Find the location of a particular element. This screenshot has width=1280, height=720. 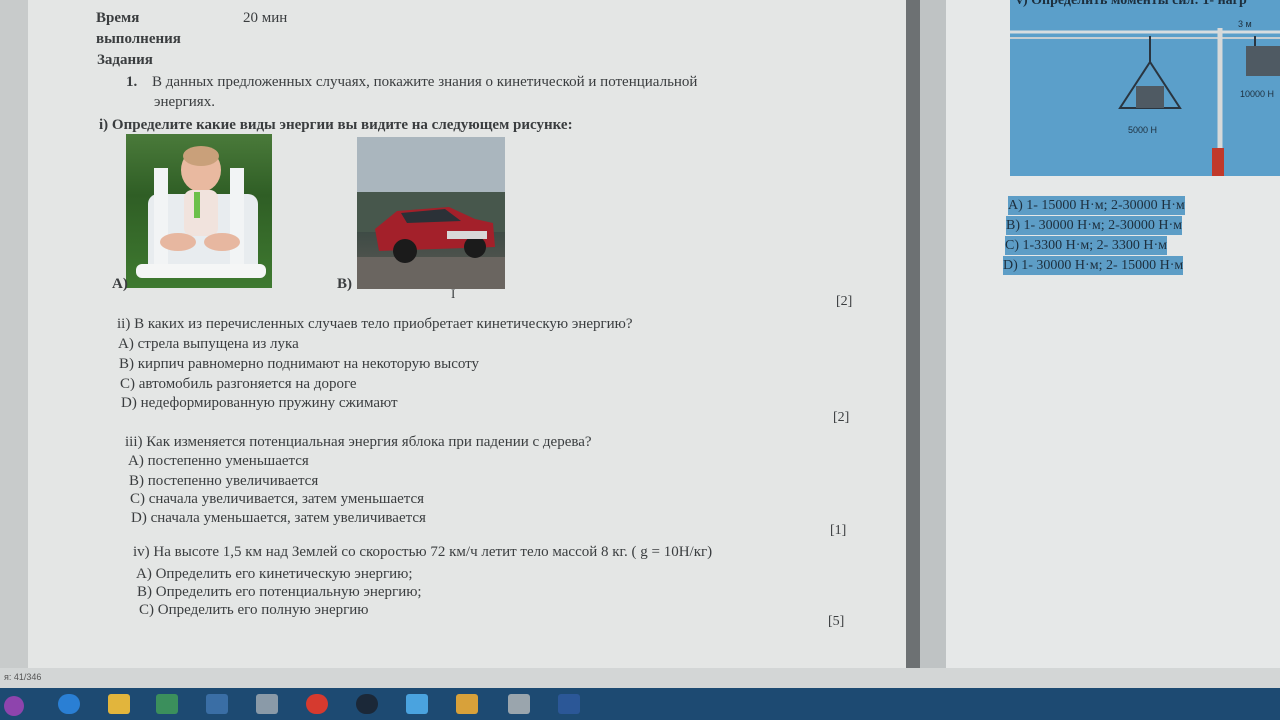

task-text-line2: энергиях. is located at coordinates (184, 102).